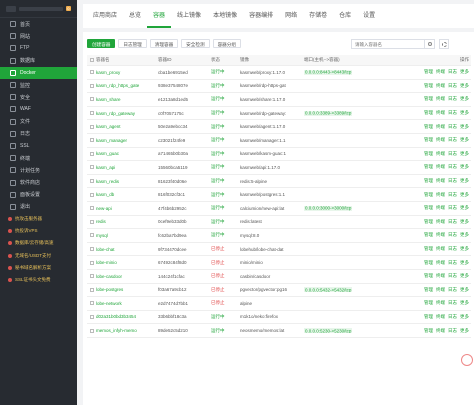 This screenshot has height=405, width=474. What do you see at coordinates (195, 43) in the screenshot?
I see `toolbar-button: 安全检测` at bounding box center [195, 43].